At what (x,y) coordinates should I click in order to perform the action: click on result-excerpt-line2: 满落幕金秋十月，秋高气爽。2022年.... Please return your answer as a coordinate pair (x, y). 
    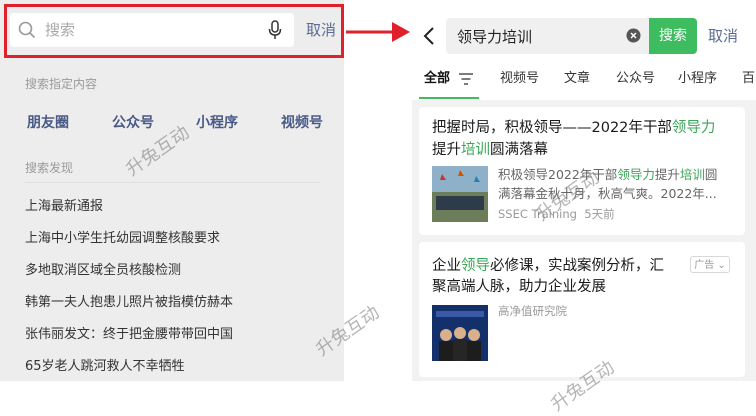
    Looking at the image, I should click on (607, 193).